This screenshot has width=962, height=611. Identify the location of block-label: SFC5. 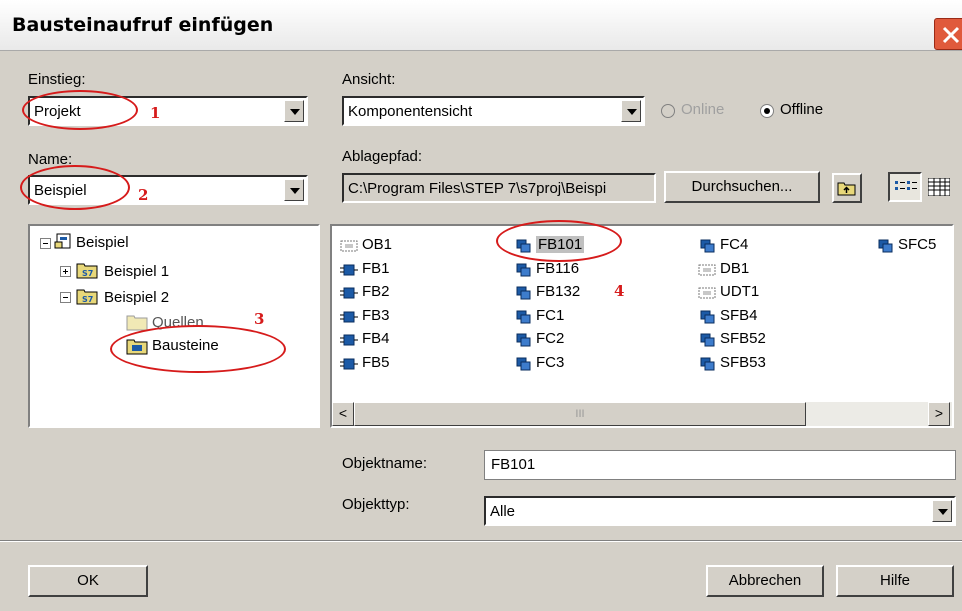
(917, 244).